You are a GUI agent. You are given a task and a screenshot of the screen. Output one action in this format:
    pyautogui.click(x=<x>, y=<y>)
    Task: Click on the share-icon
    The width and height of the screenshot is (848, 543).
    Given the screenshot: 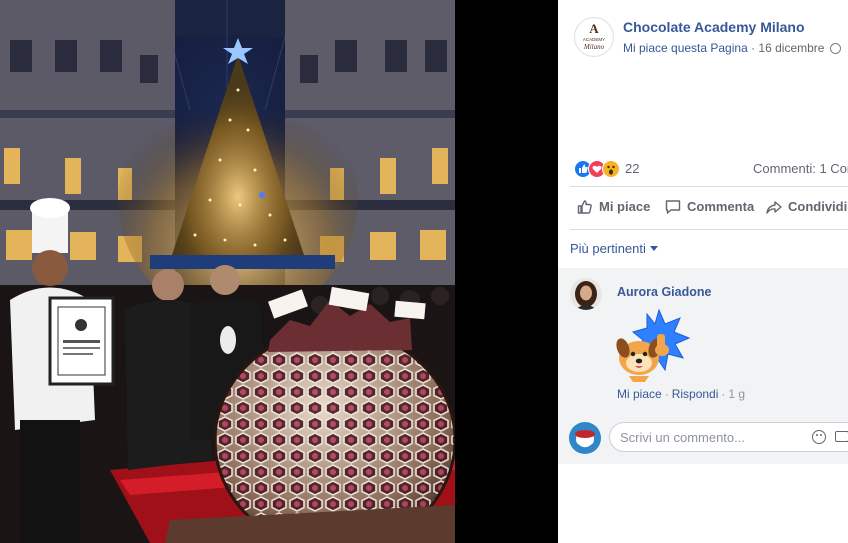 What is the action you would take?
    pyautogui.click(x=774, y=207)
    